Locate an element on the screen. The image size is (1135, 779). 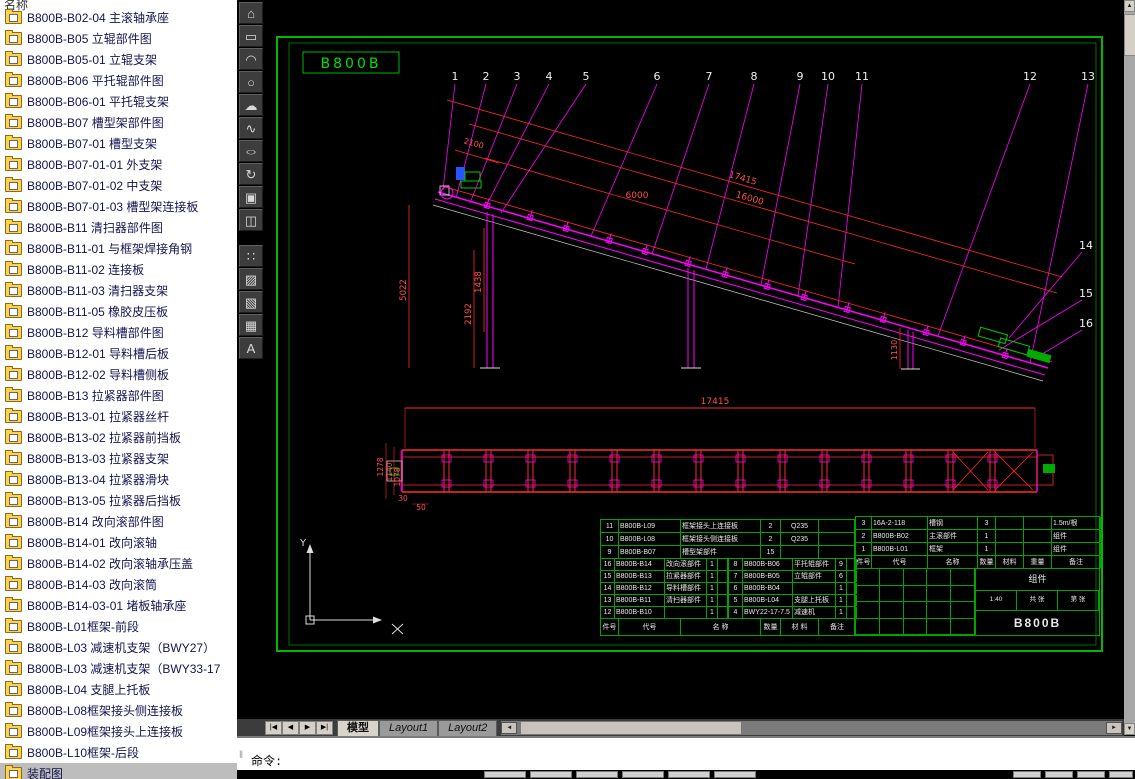
list-item: B800B-B06 平托辊部件图 is located at coordinates (118, 80).